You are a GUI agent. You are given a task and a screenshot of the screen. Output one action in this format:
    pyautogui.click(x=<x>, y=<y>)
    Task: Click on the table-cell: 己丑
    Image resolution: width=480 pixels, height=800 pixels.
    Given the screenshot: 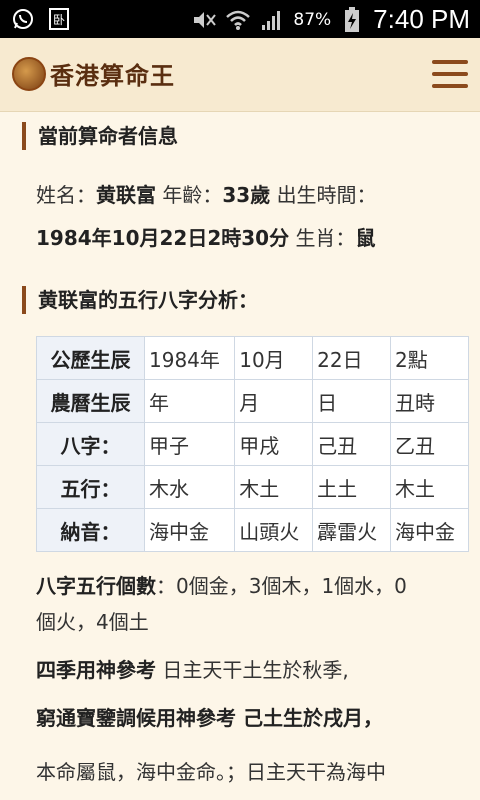 What is the action you would take?
    pyautogui.click(x=352, y=444)
    